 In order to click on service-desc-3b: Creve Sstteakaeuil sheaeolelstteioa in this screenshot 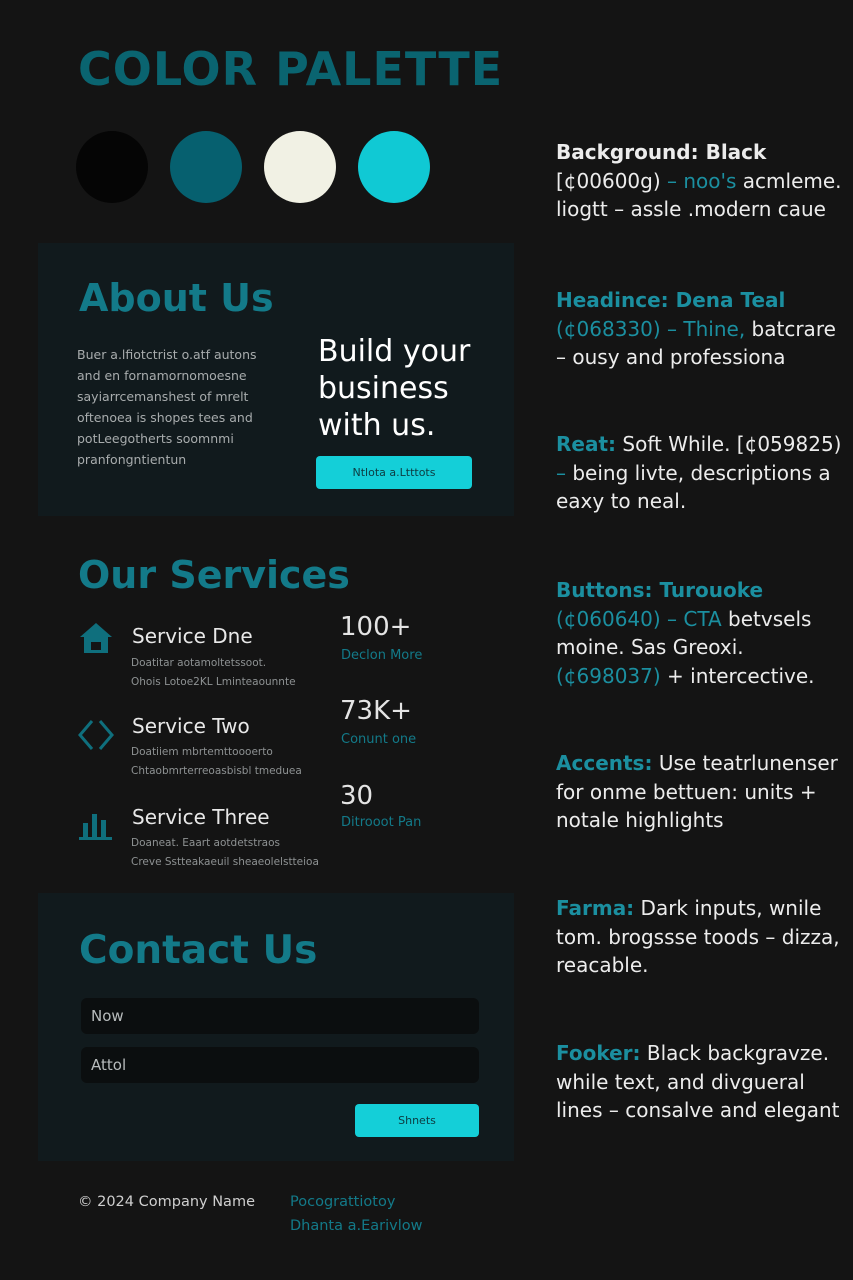, I will do `click(225, 862)`.